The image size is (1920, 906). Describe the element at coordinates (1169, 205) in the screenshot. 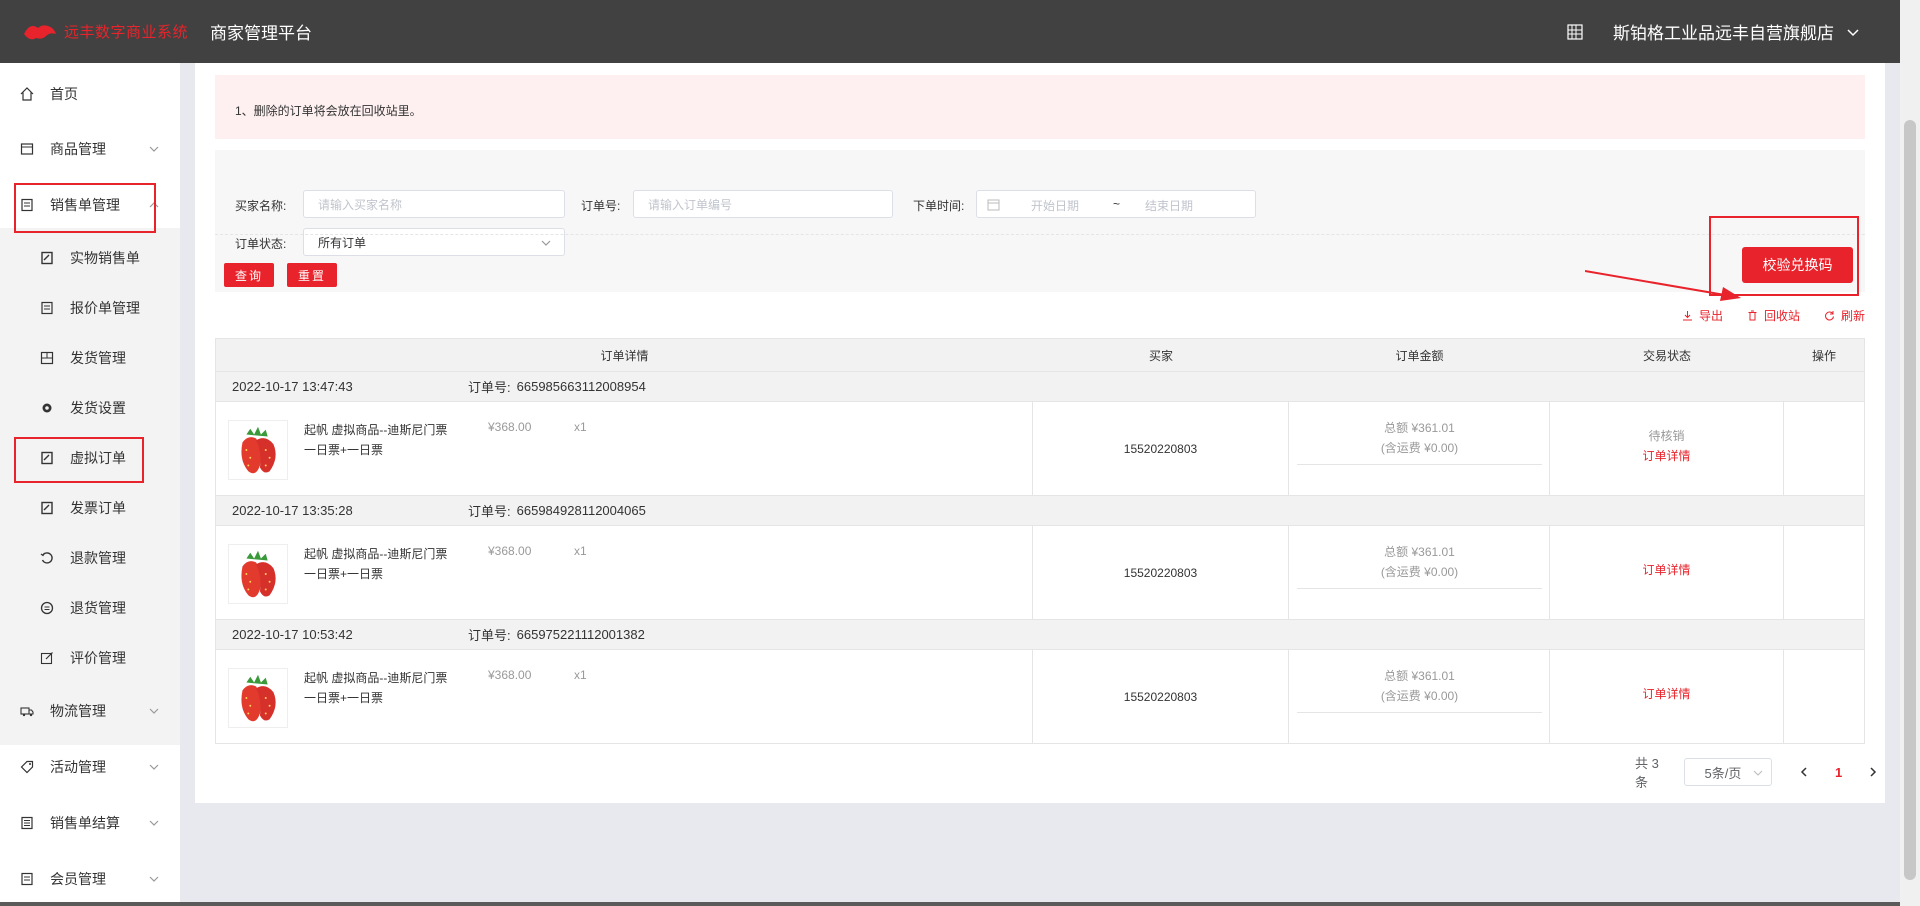

I see `end-date-input: 结束日期` at that location.